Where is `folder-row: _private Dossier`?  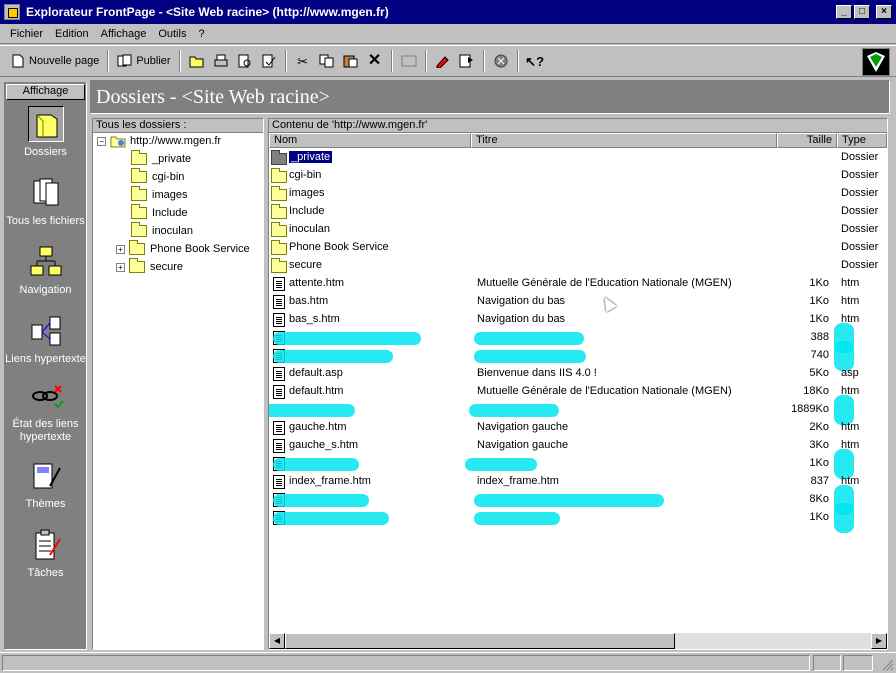 folder-row: _private Dossier is located at coordinates (578, 158).